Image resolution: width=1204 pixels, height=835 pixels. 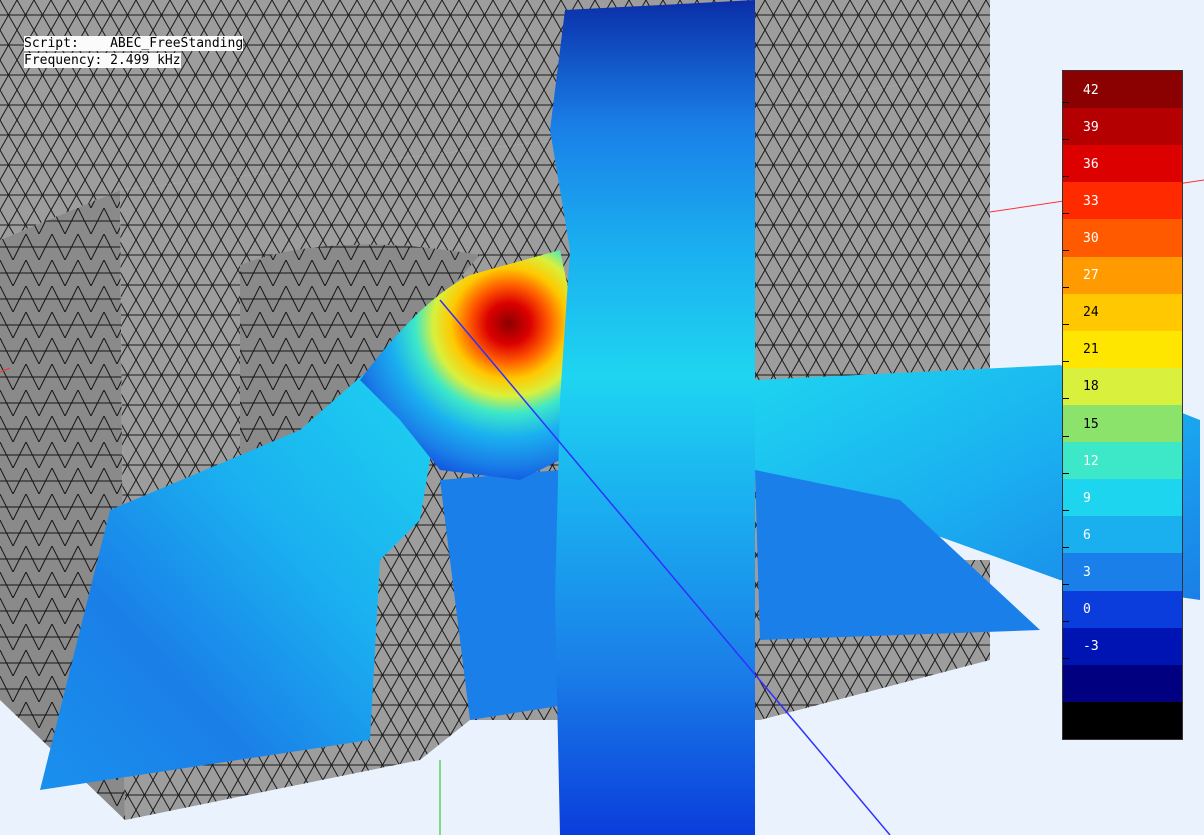 I want to click on frequency-row: Frequency: 2.499 kHz, so click(x=133, y=60).